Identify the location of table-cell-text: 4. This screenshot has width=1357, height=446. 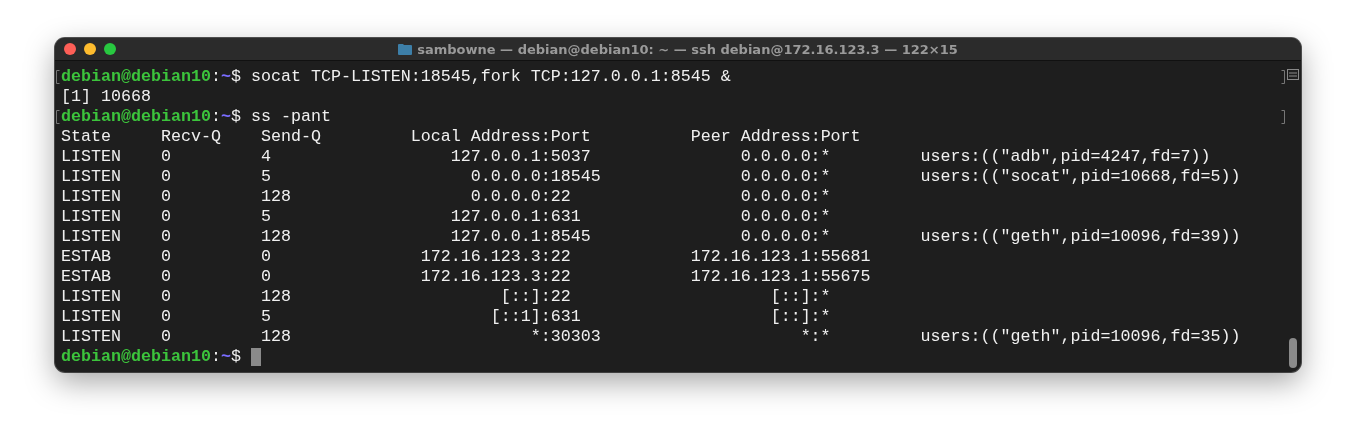
(266, 157).